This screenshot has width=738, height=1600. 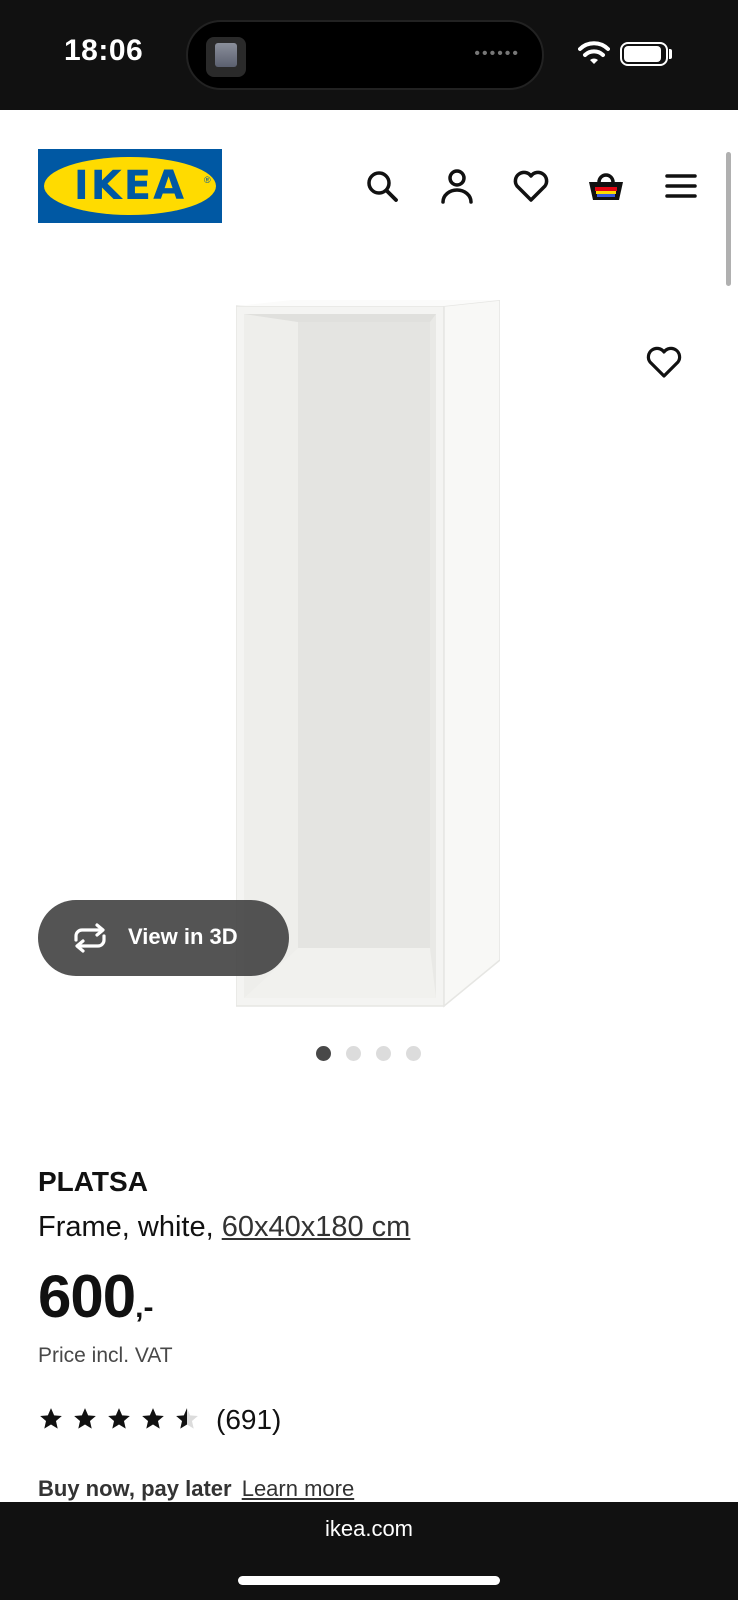 What do you see at coordinates (316, 1227) in the screenshot?
I see `product-size-link: 60x40x180 cm` at bounding box center [316, 1227].